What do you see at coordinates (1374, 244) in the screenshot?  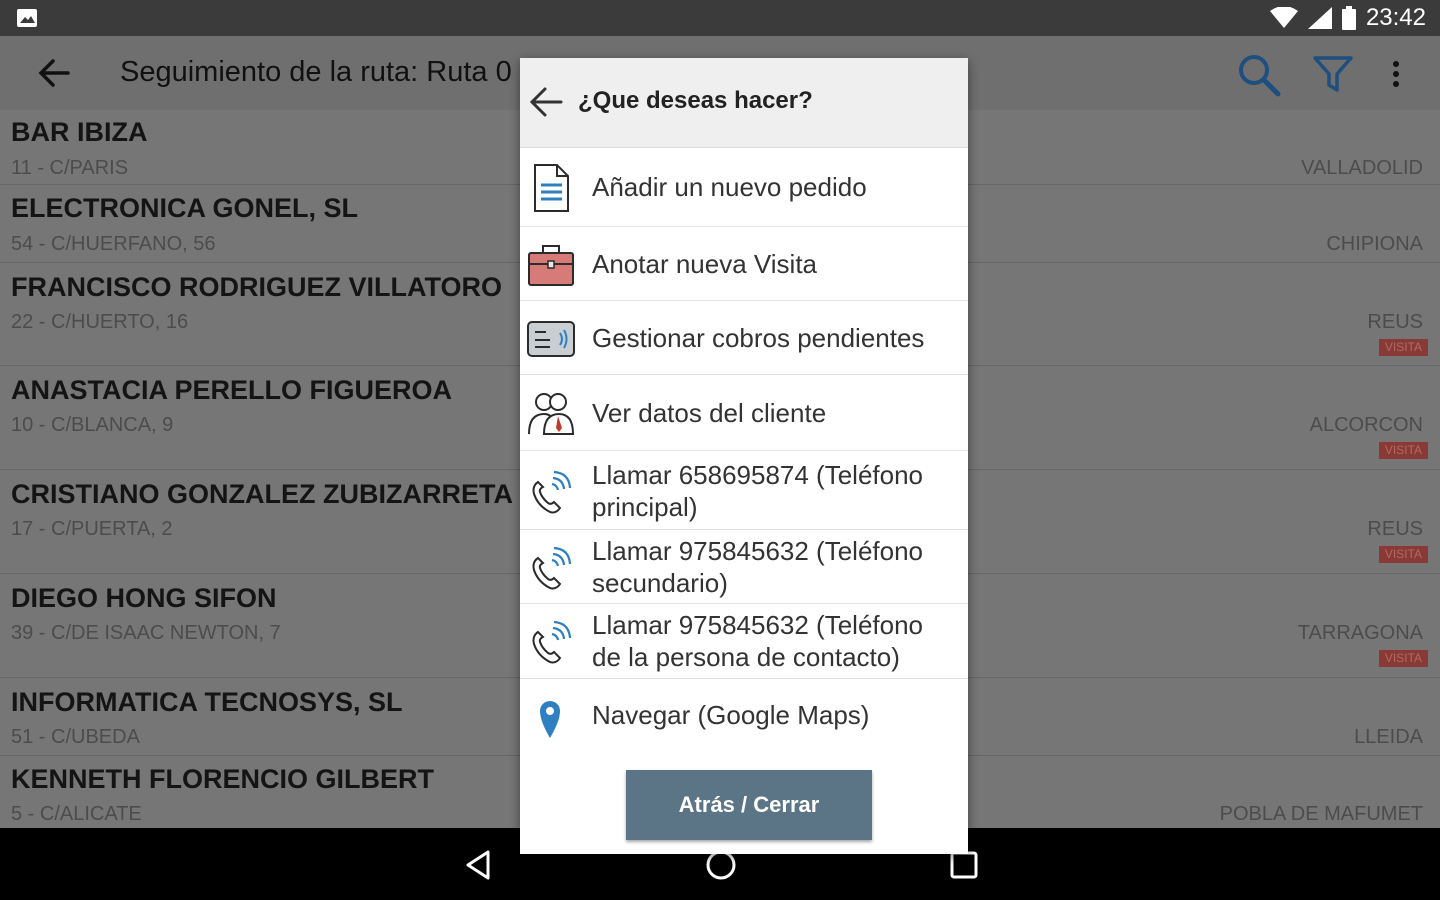 I see `customer-city: CHIPIONA` at bounding box center [1374, 244].